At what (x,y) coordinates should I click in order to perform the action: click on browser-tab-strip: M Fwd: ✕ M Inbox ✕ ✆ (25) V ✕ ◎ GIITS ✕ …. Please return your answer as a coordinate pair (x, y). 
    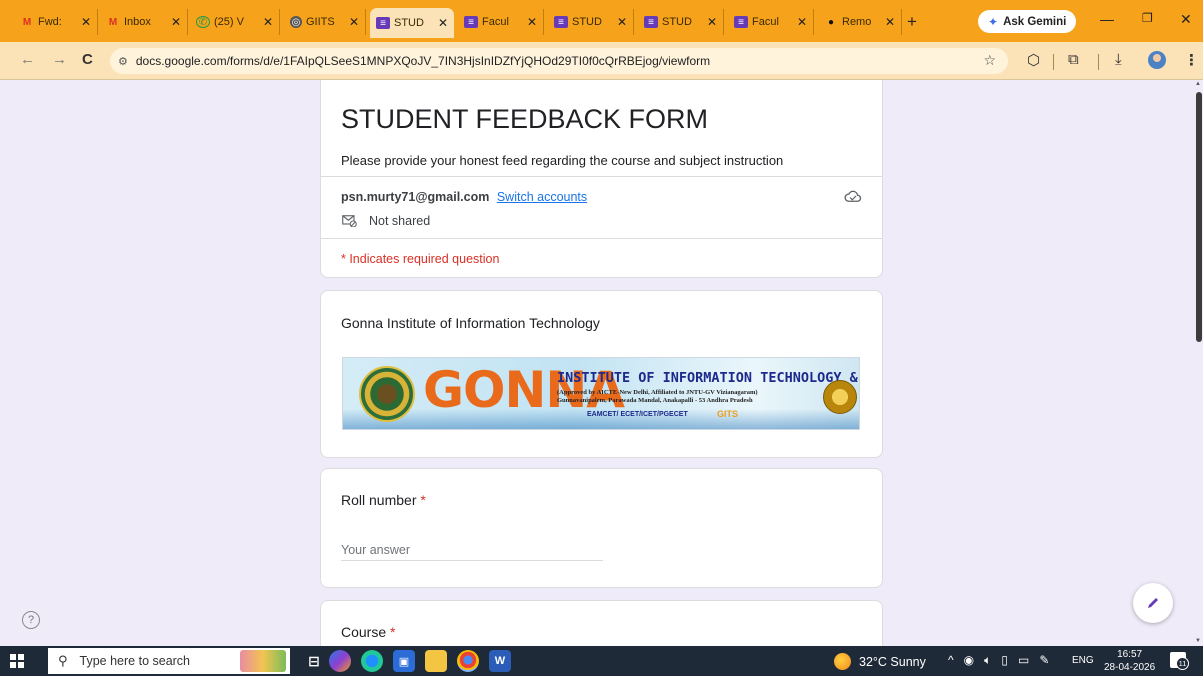
    Looking at the image, I should click on (601, 21).